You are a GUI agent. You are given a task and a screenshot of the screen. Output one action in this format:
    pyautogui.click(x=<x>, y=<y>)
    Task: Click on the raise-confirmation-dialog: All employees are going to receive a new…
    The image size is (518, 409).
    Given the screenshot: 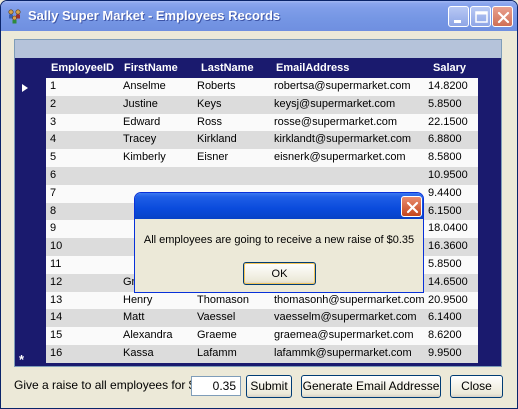 What is the action you would take?
    pyautogui.click(x=279, y=242)
    